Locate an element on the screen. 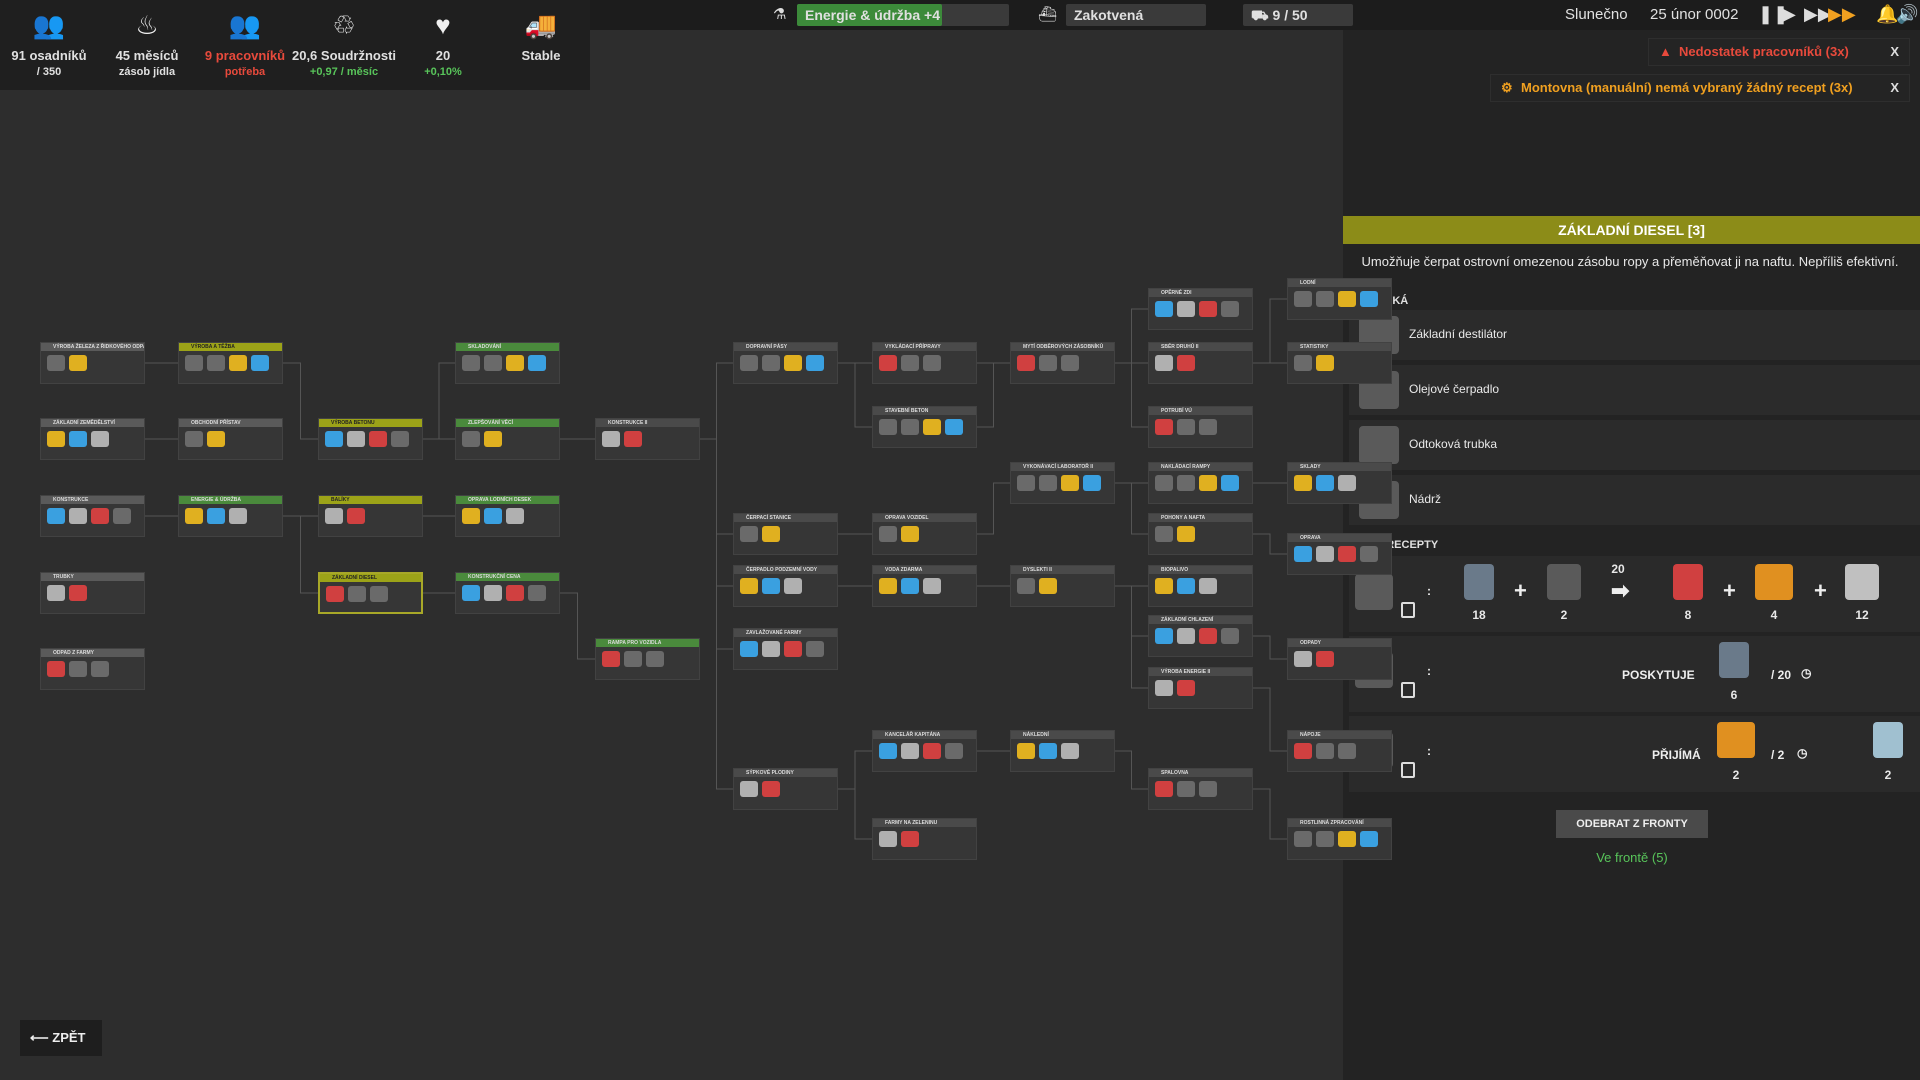 Image resolution: width=1920 pixels, height=1080 pixels. research-node: NÁKLEDNÍ is located at coordinates (1062, 751).